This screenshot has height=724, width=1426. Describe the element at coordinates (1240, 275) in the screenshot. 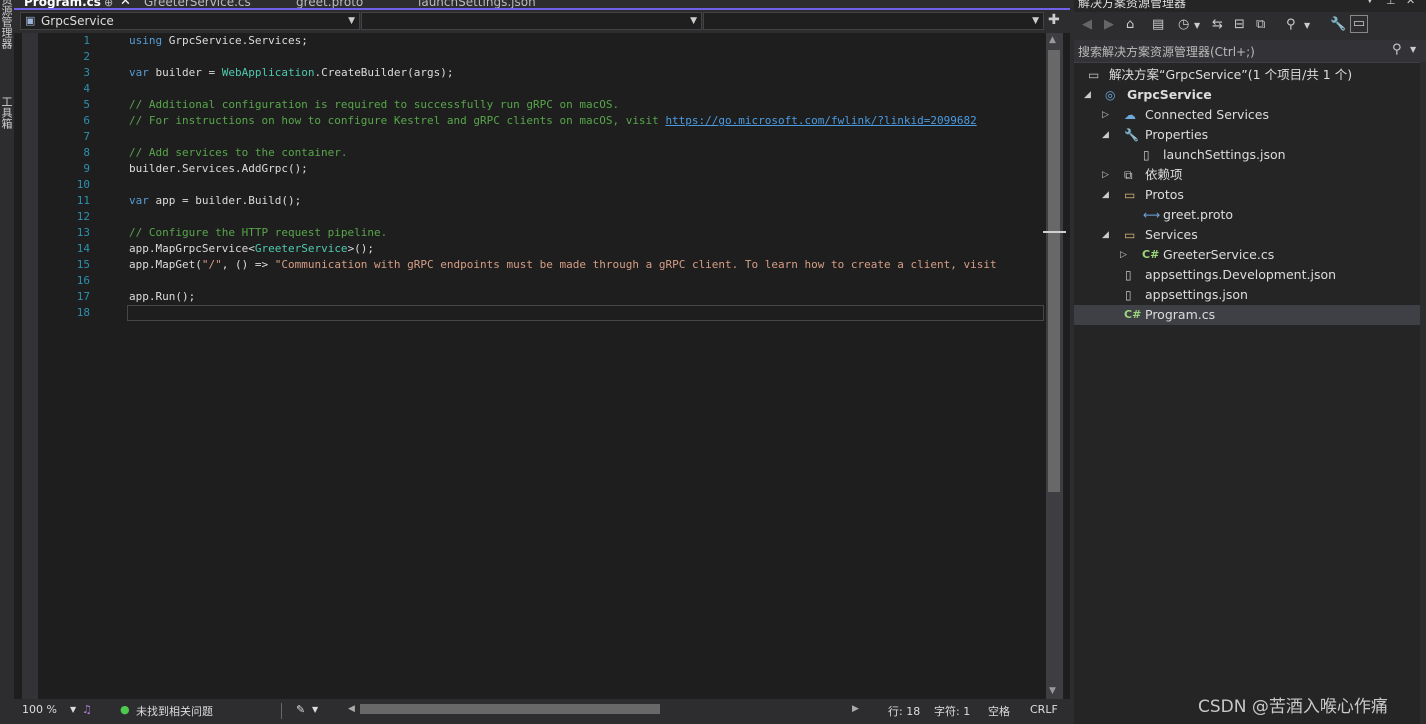

I see `tree-item-appsettings-development: appsettings.Development.json` at that location.